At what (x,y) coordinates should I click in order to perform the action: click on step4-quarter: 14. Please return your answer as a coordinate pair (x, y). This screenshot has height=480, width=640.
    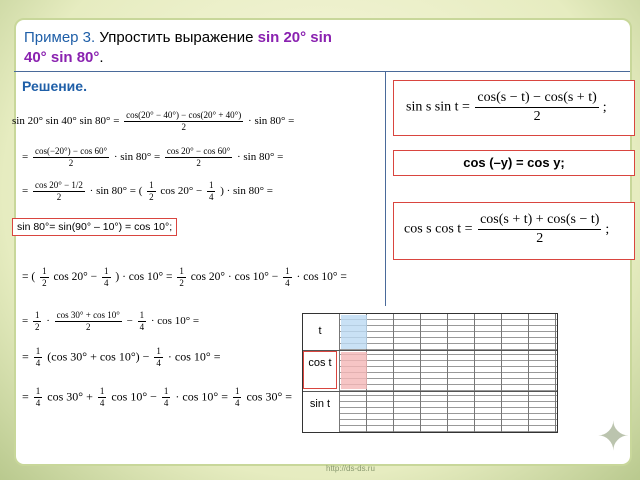
    Looking at the image, I should click on (106, 277).